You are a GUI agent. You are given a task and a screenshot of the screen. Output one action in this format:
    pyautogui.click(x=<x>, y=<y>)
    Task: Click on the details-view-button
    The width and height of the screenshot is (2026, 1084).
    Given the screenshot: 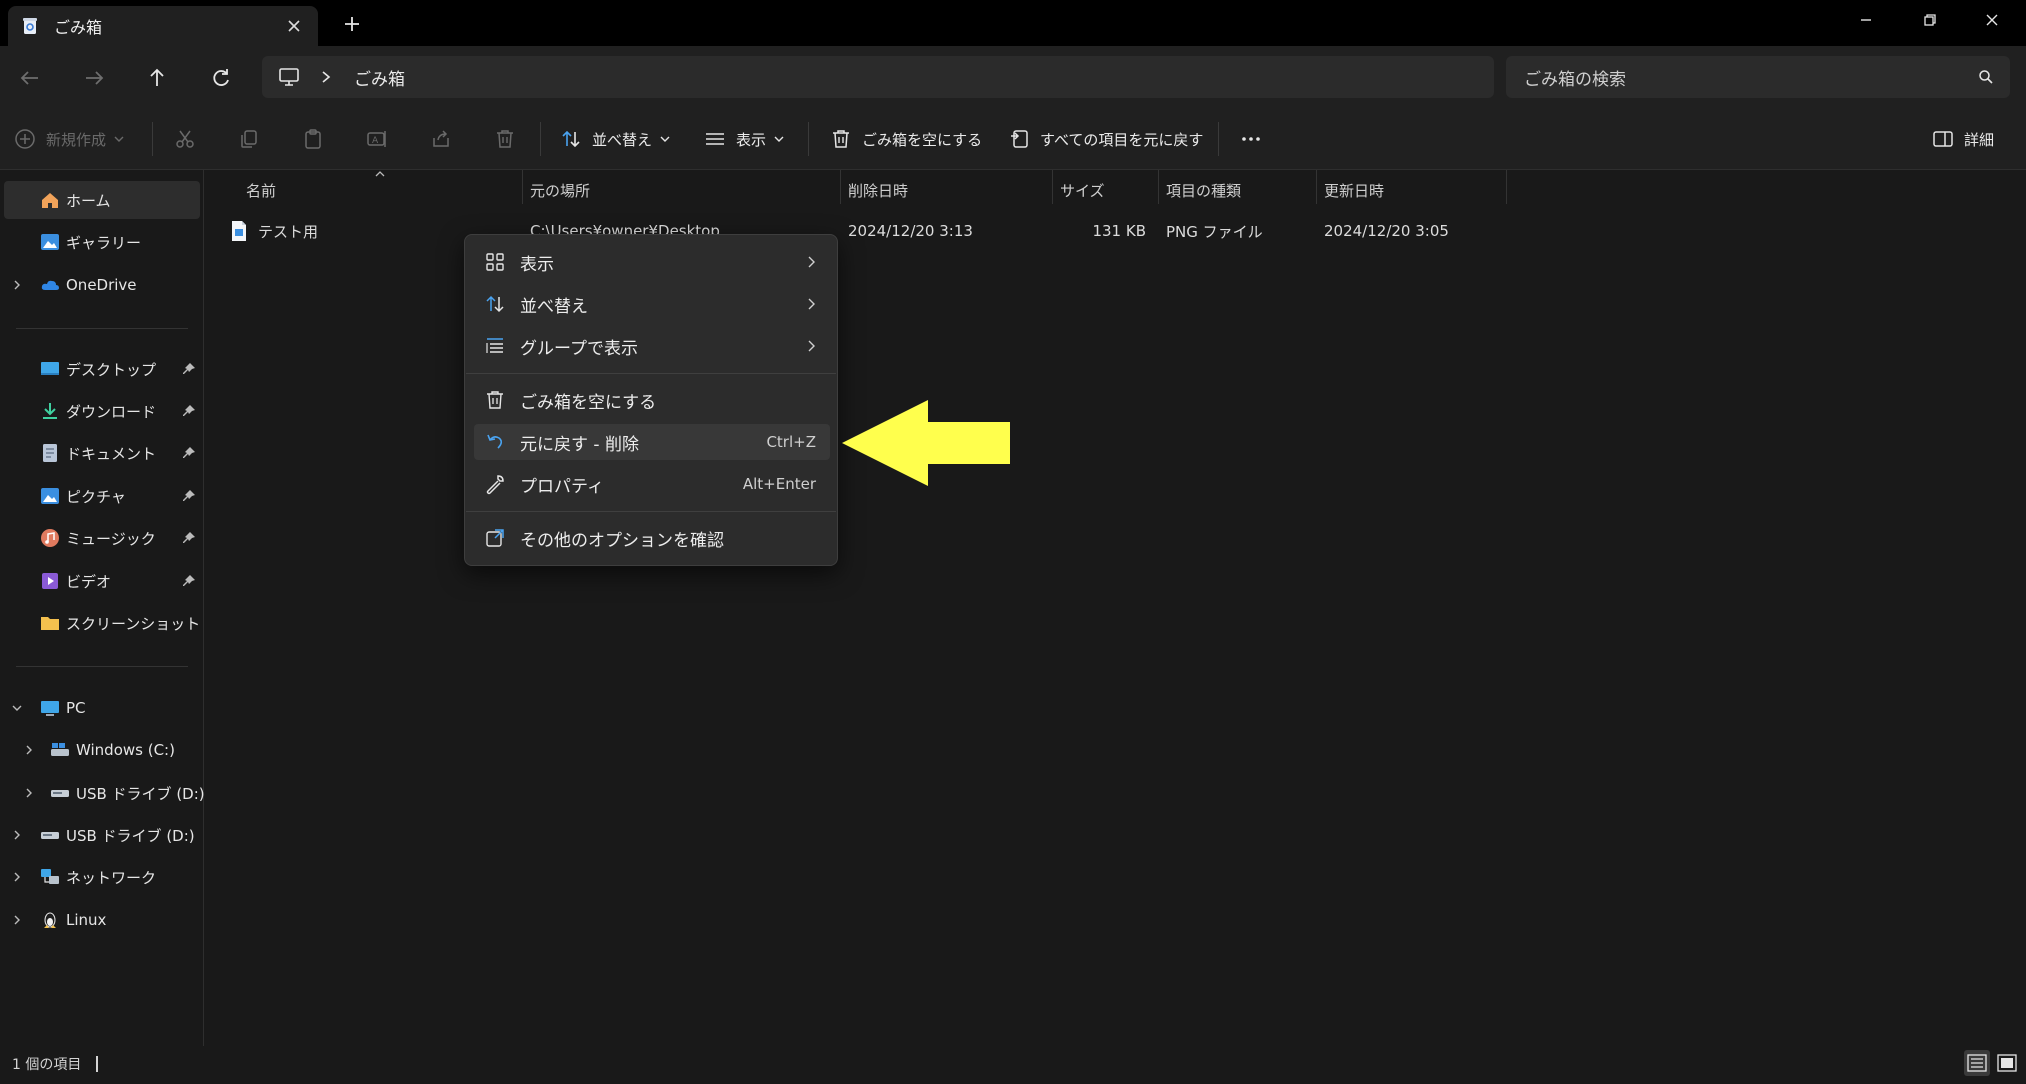 What is the action you would take?
    pyautogui.click(x=1977, y=1063)
    